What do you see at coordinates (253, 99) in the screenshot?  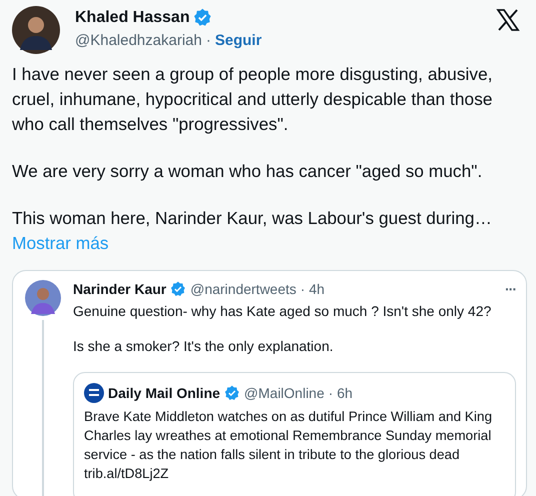 I see `tweet-text: I have never seen a group of people more disgusting, abusive, cruel, inhumane, hypocritical and utterly despicable than those who call themselves "progressives".` at bounding box center [253, 99].